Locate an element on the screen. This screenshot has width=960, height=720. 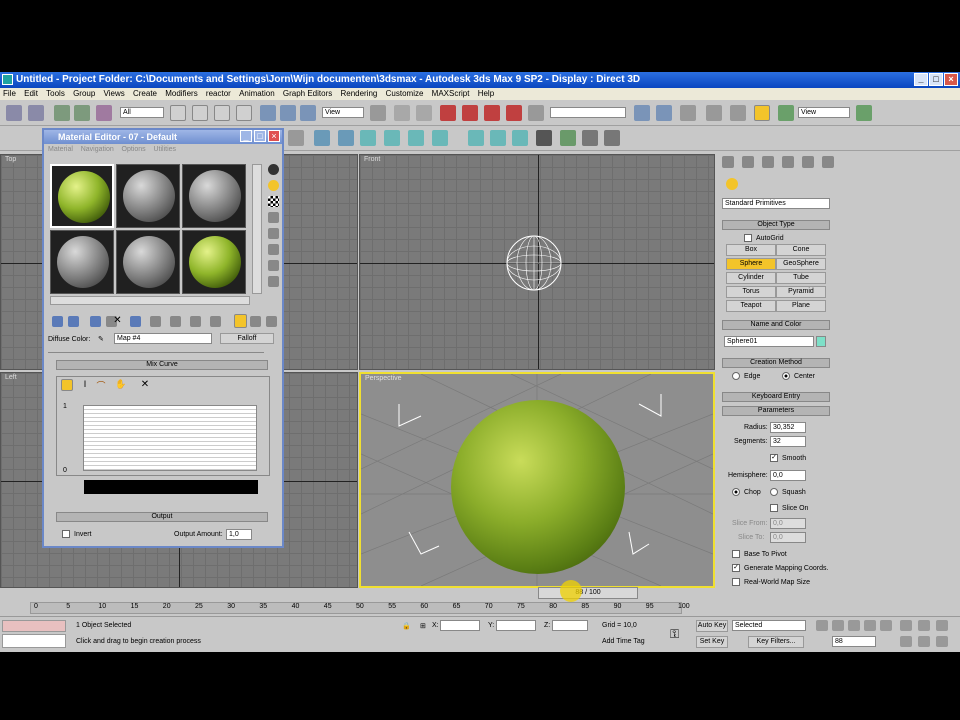
utilities-tab-icon is located at coordinates (828, 162).